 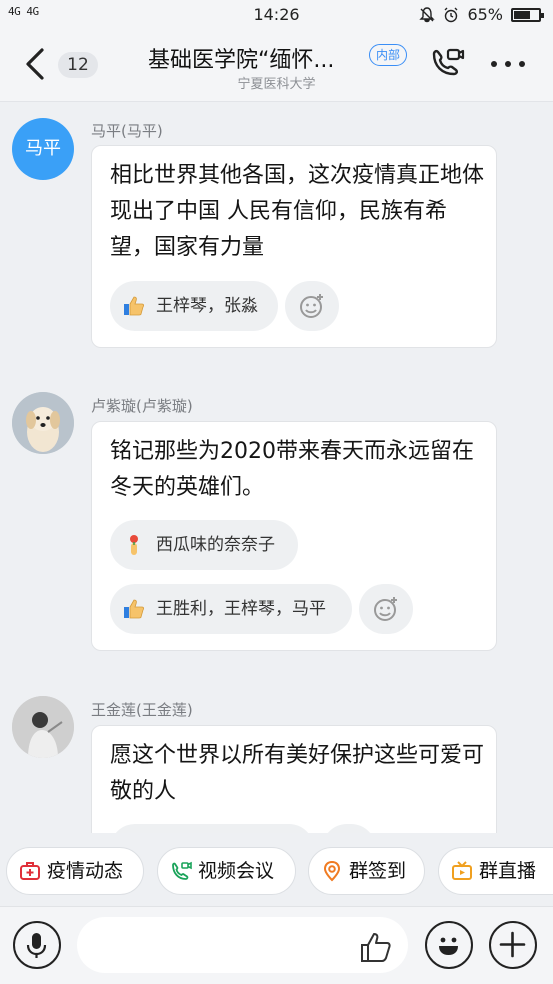 What do you see at coordinates (376, 947) in the screenshot?
I see `thumbs-up-send-icon` at bounding box center [376, 947].